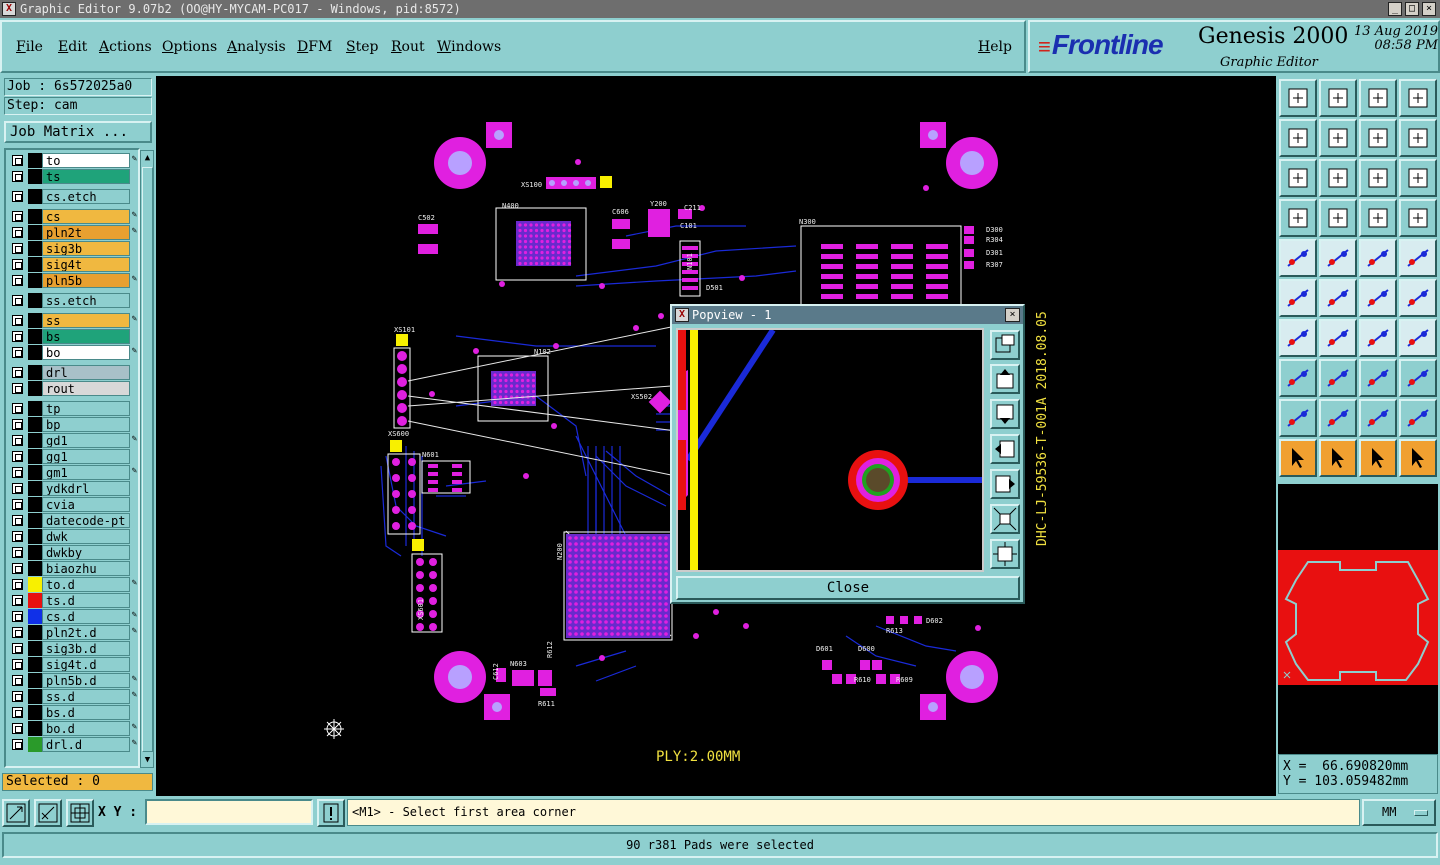 This screenshot has width=1440, height=865. Describe the element at coordinates (314, 47) in the screenshot. I see `menu-dfm: DFM` at that location.